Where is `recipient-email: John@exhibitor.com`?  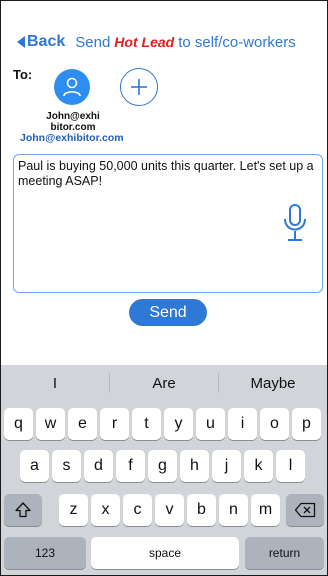
recipient-email: John@exhibitor.com is located at coordinates (72, 138).